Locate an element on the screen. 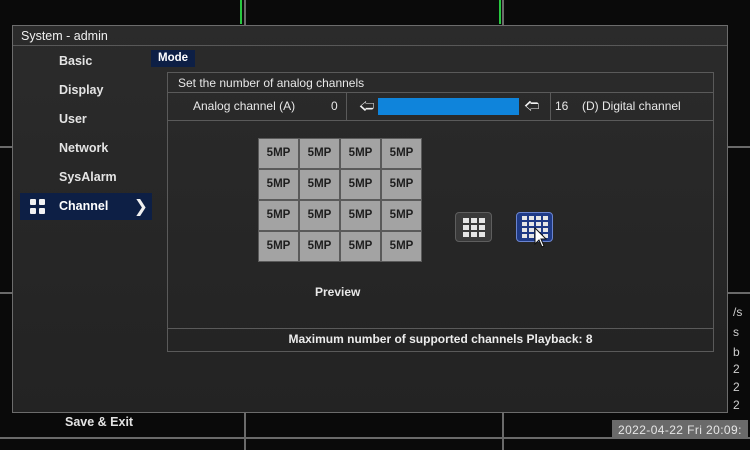 Image resolution: width=750 pixels, height=450 pixels. grid-3x3-icon is located at coordinates (473, 227).